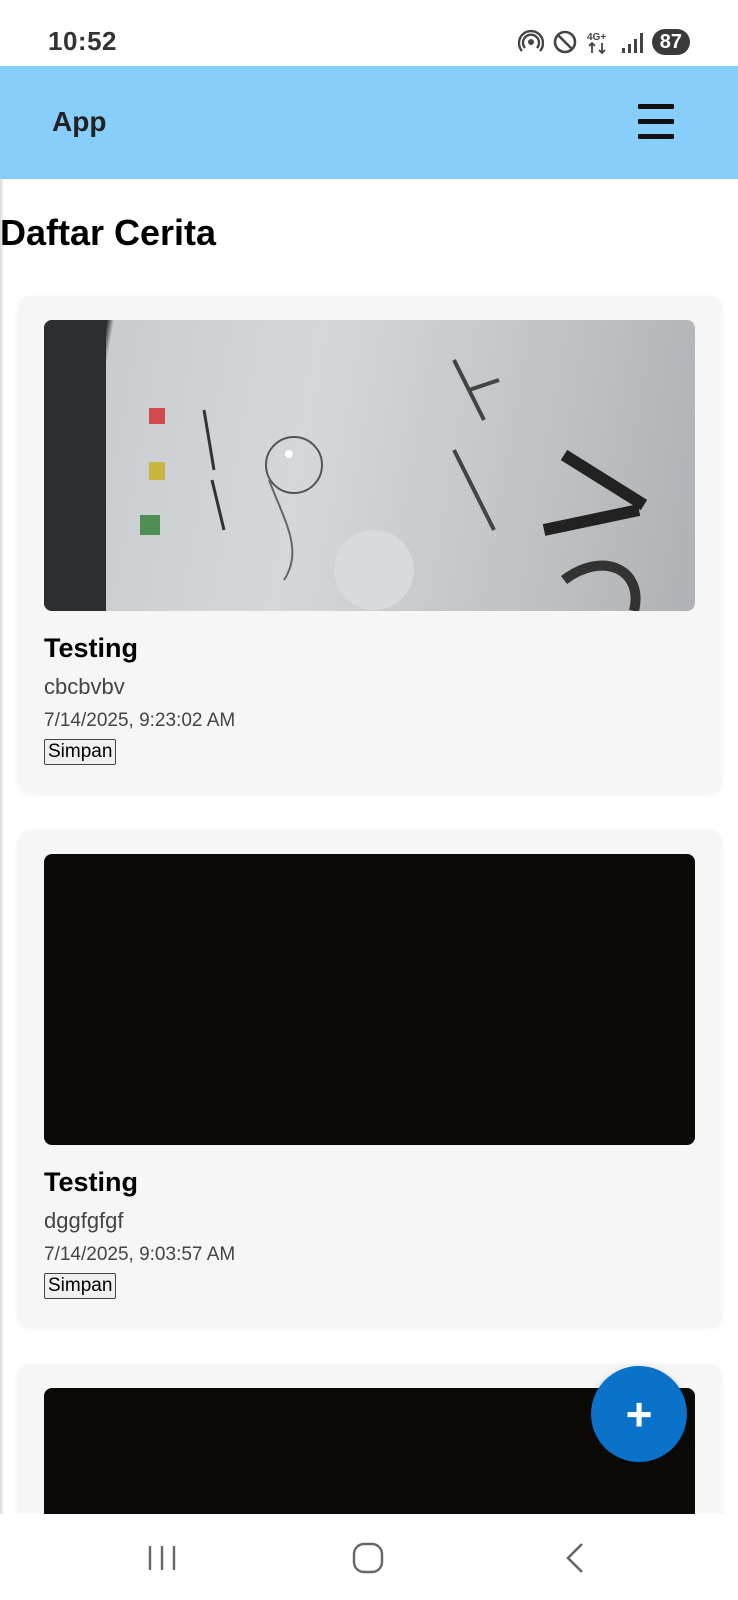  What do you see at coordinates (82, 41) in the screenshot?
I see `status-time: 10:52` at bounding box center [82, 41].